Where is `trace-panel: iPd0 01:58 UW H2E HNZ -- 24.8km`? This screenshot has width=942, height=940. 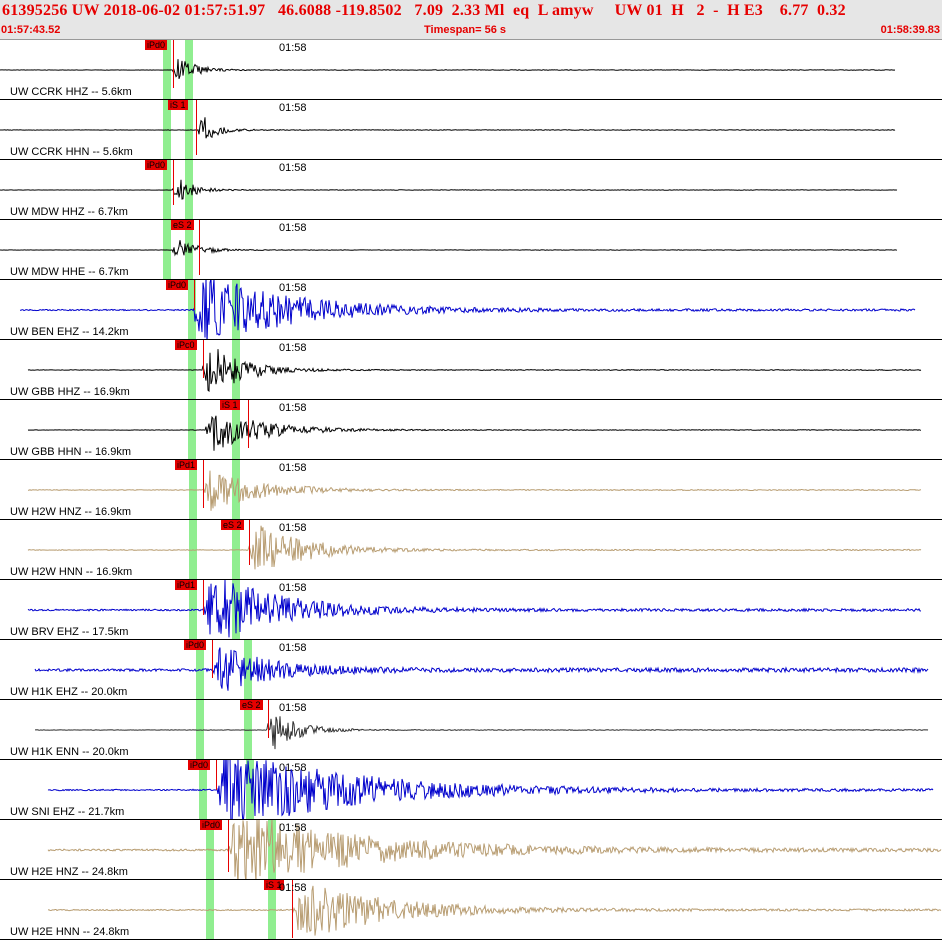
trace-panel: iPd0 01:58 UW H2E HNZ -- 24.8km is located at coordinates (471, 850).